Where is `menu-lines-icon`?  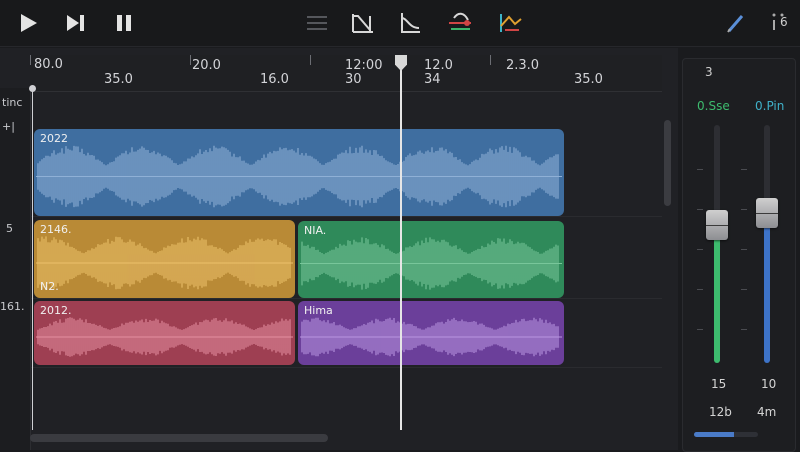
menu-lines-icon is located at coordinates (317, 23).